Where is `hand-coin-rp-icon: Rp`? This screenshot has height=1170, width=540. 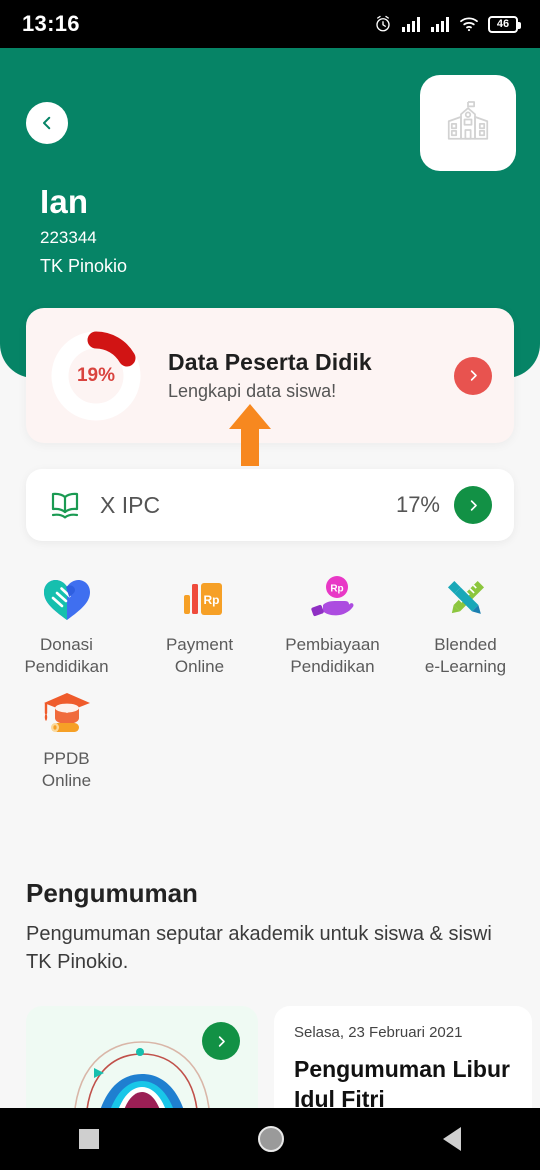 hand-coin-rp-icon: Rp is located at coordinates (333, 599).